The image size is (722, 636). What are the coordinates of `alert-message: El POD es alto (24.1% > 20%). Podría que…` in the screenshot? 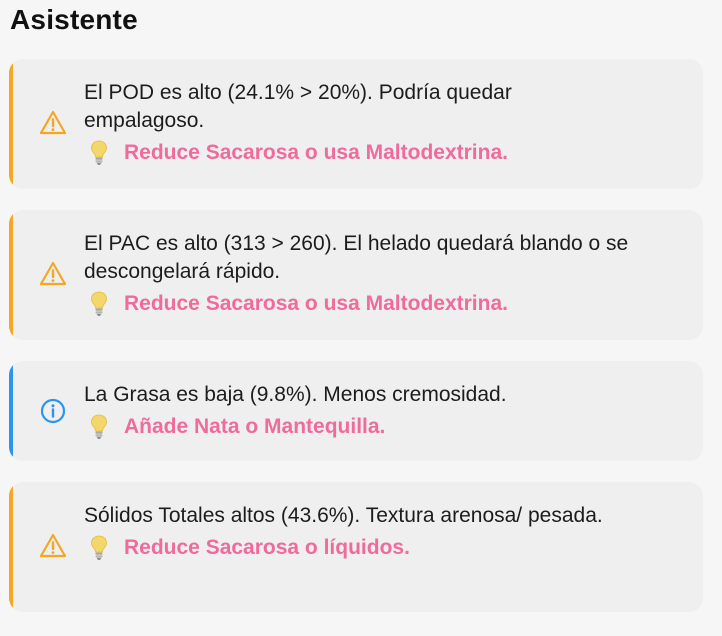 It's located at (298, 106).